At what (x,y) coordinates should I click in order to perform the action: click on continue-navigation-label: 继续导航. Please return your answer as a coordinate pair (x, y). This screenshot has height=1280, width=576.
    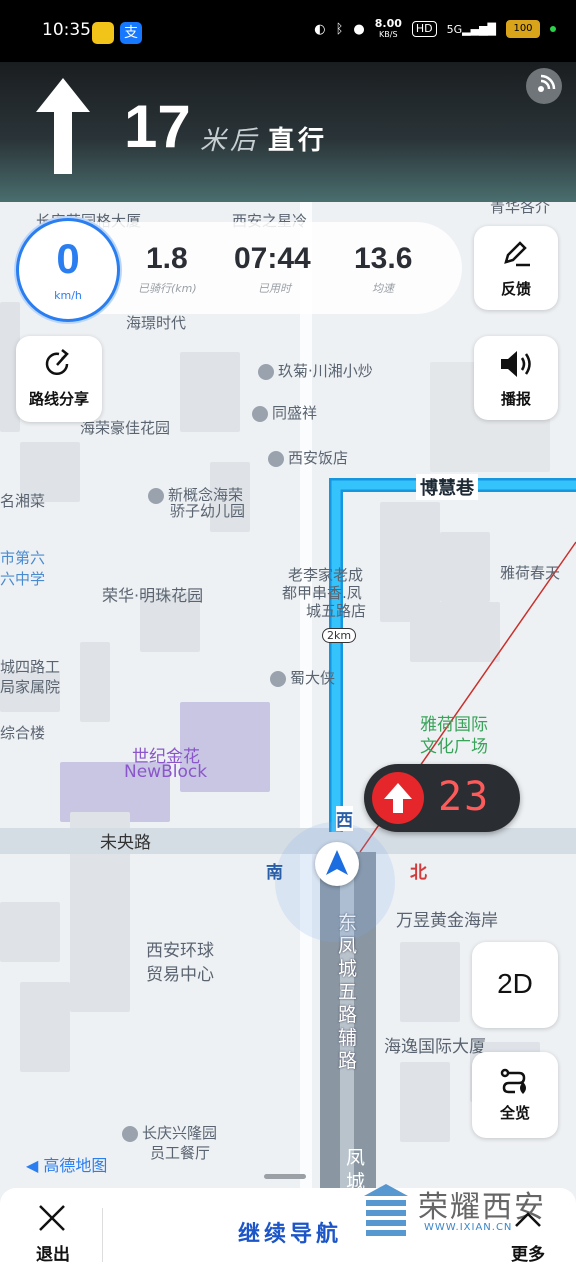
    Looking at the image, I should click on (289, 1234).